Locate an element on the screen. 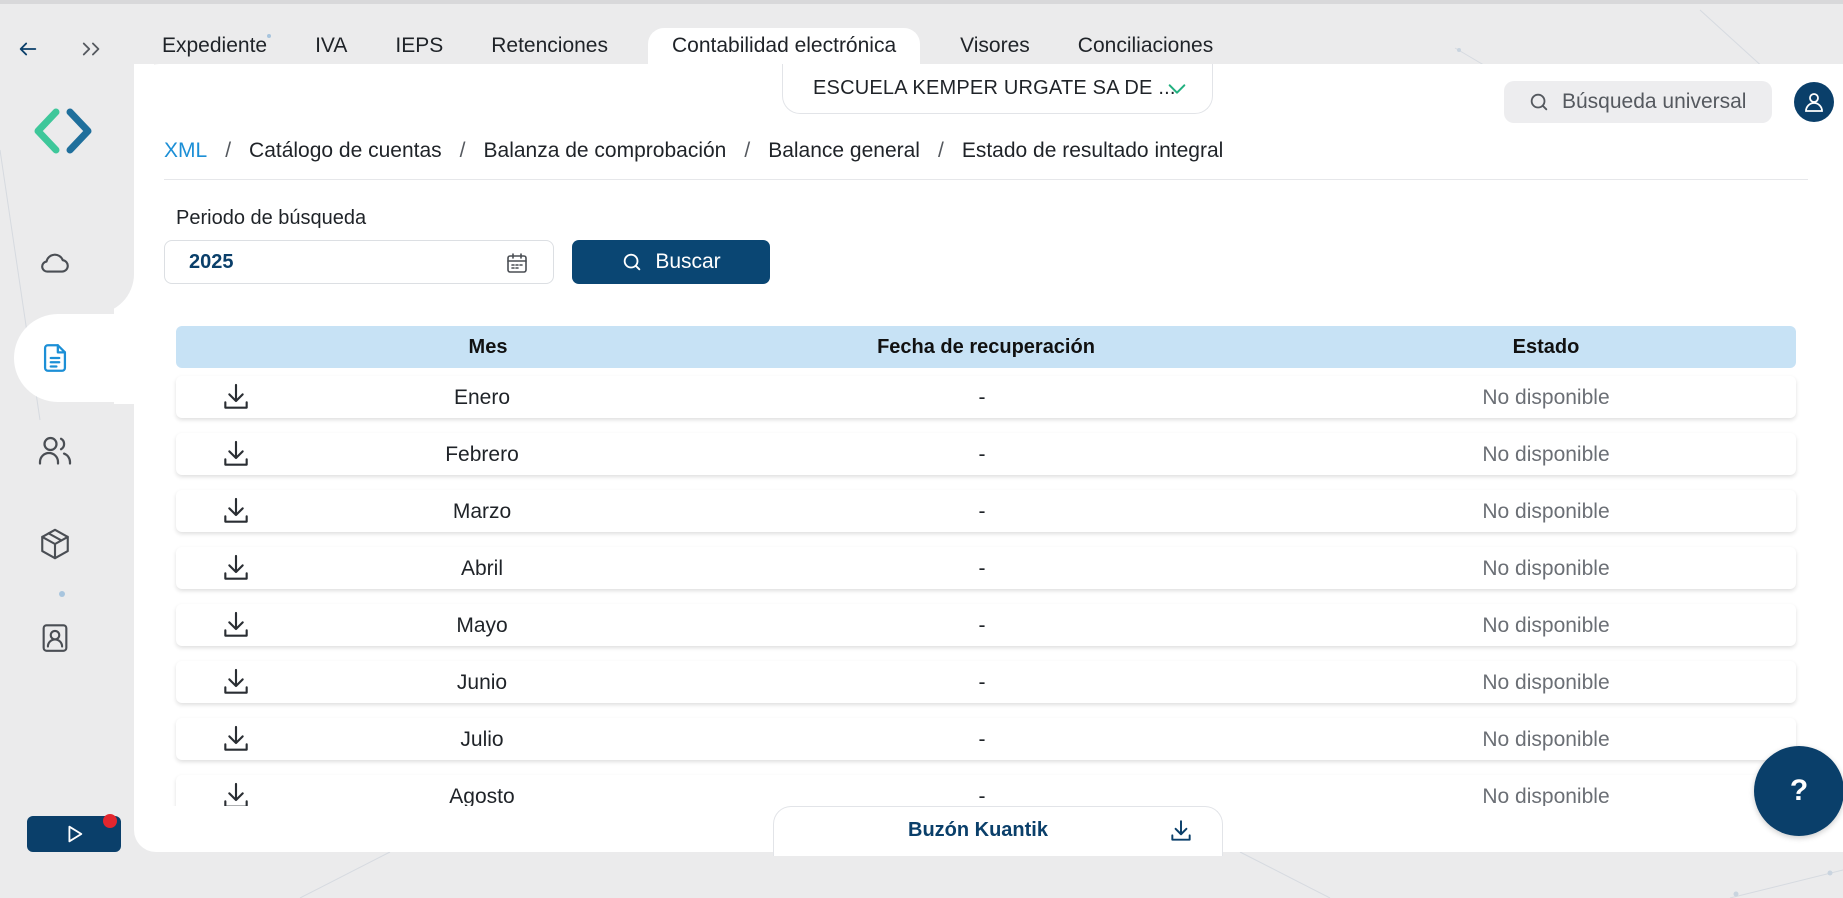  app-logo is located at coordinates (63, 131).